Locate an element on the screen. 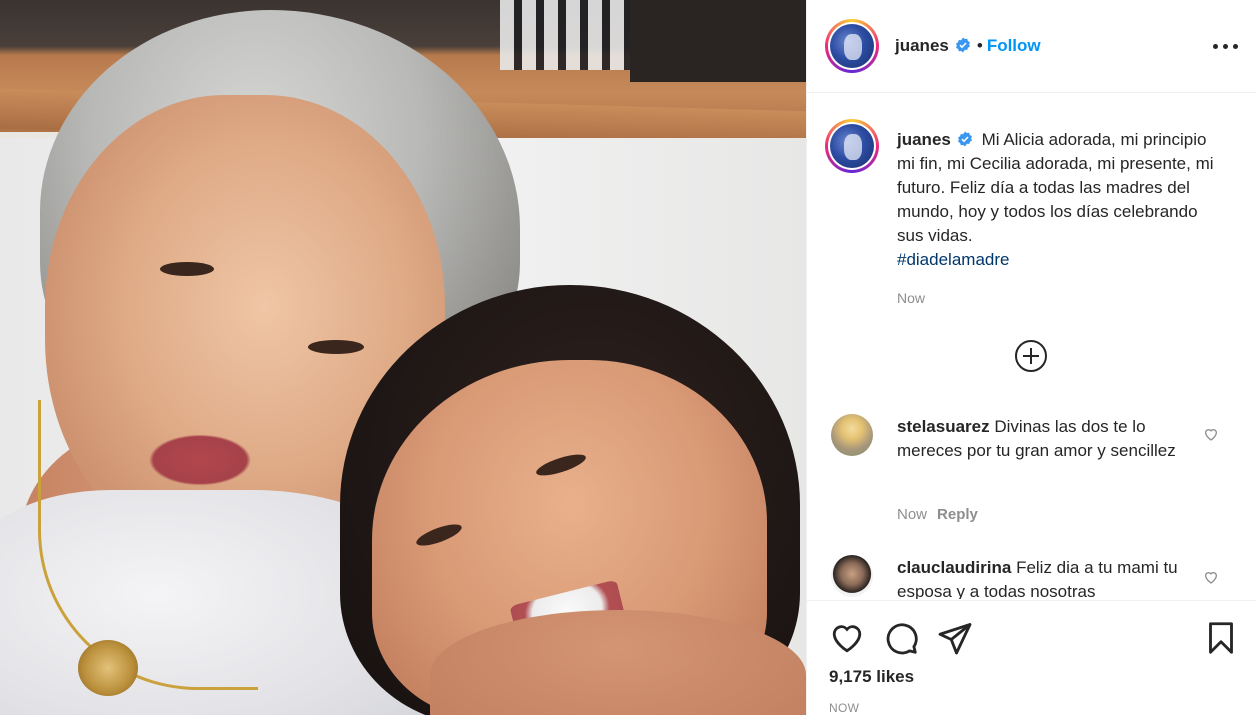 This screenshot has height=715, width=1256. post-actions: 9,175 likes NOW is located at coordinates (1031, 657).